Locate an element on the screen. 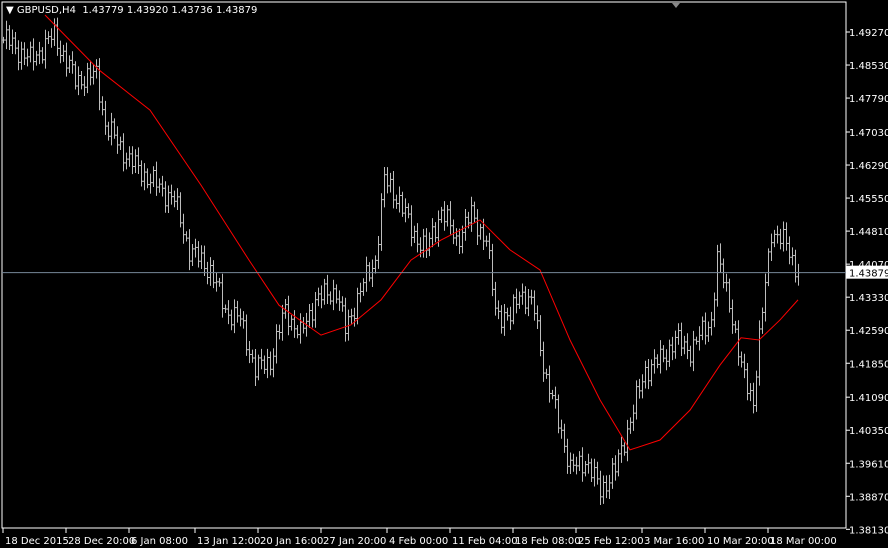 Image resolution: width=888 pixels, height=548 pixels. y-tick-label: 1.47030 is located at coordinates (868, 133).